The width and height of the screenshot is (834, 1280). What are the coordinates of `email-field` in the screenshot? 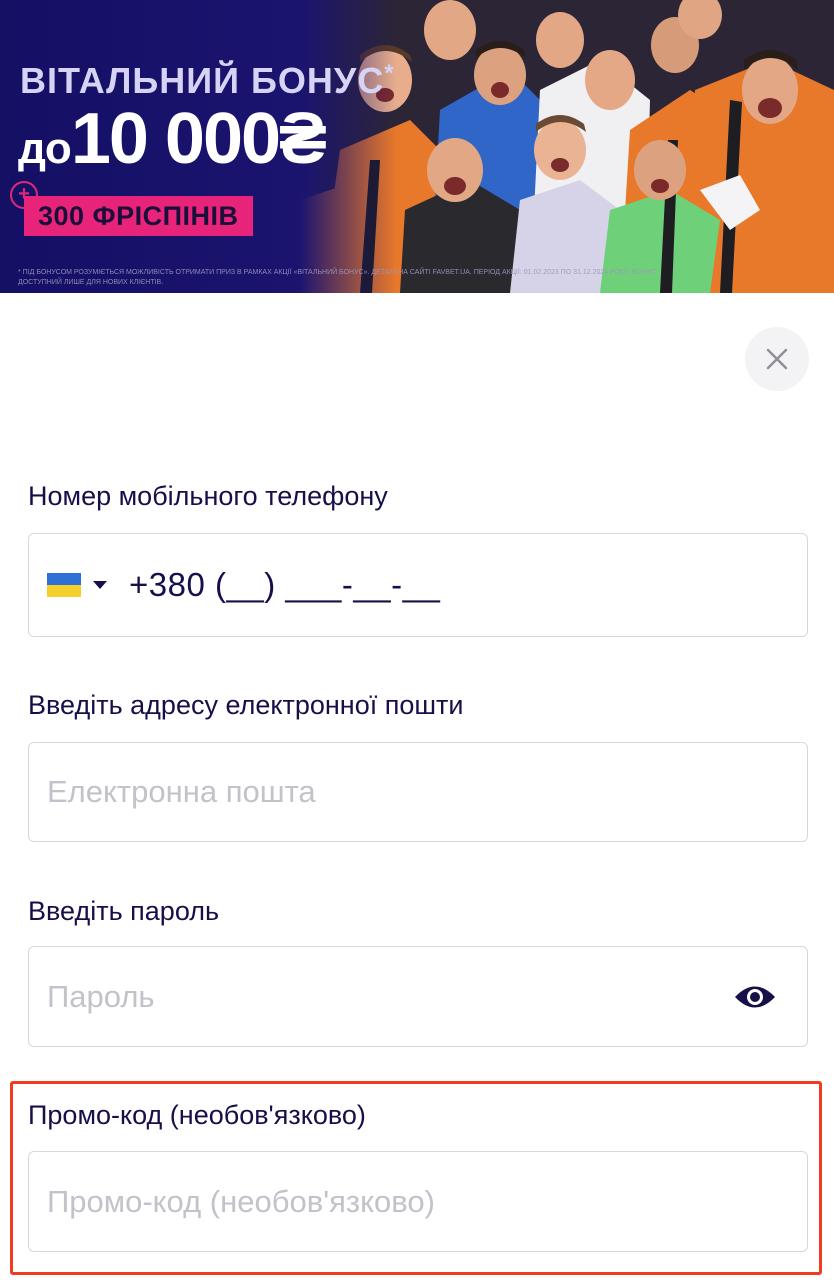 It's located at (418, 792).